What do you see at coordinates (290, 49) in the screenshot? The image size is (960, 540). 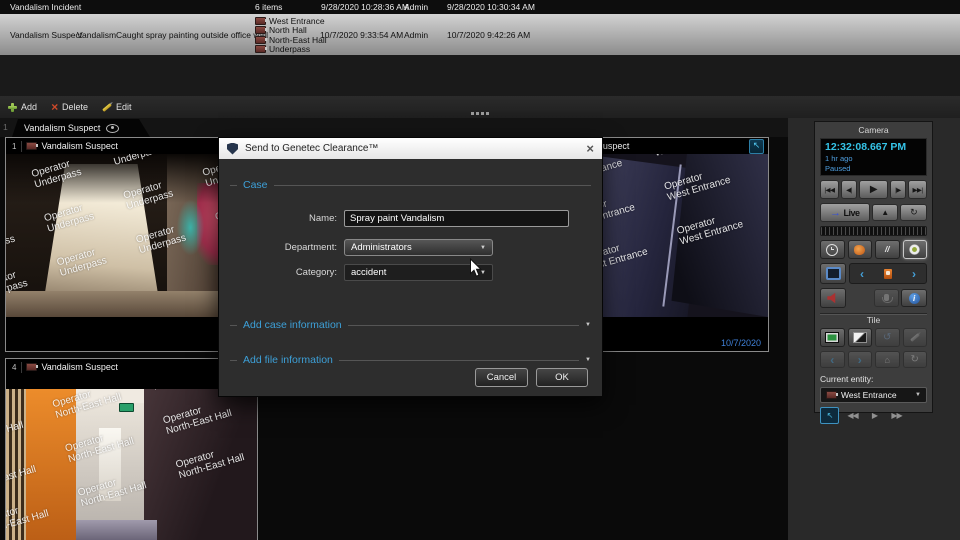 I see `camera-name: Underpass` at bounding box center [290, 49].